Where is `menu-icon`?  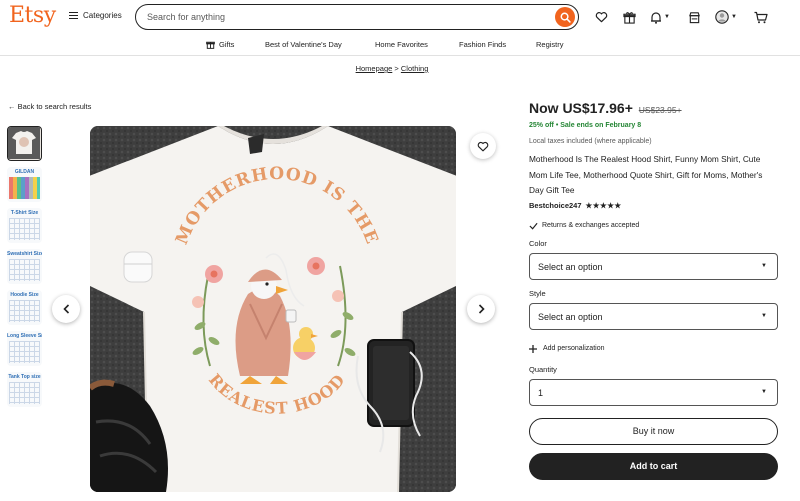
menu-icon is located at coordinates (73, 15).